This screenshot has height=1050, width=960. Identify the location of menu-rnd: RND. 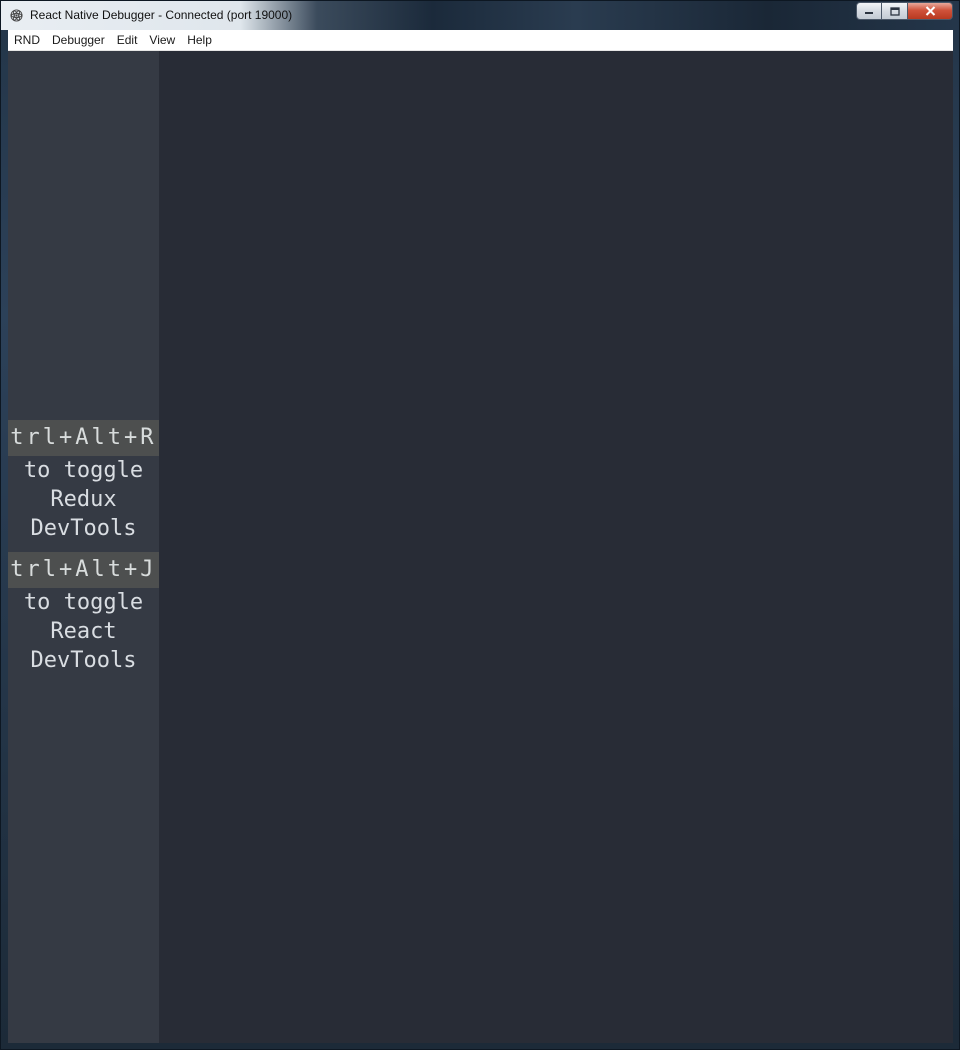
(27, 40).